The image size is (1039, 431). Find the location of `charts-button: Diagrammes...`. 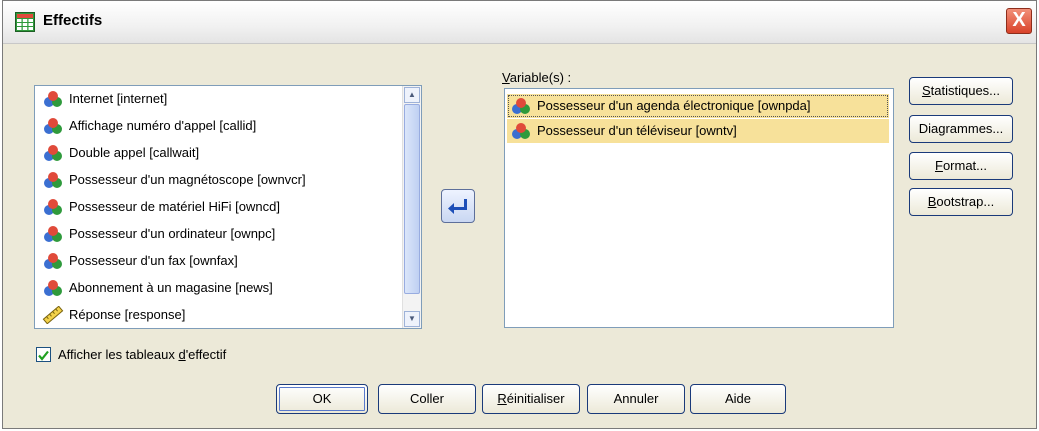

charts-button: Diagrammes... is located at coordinates (961, 129).